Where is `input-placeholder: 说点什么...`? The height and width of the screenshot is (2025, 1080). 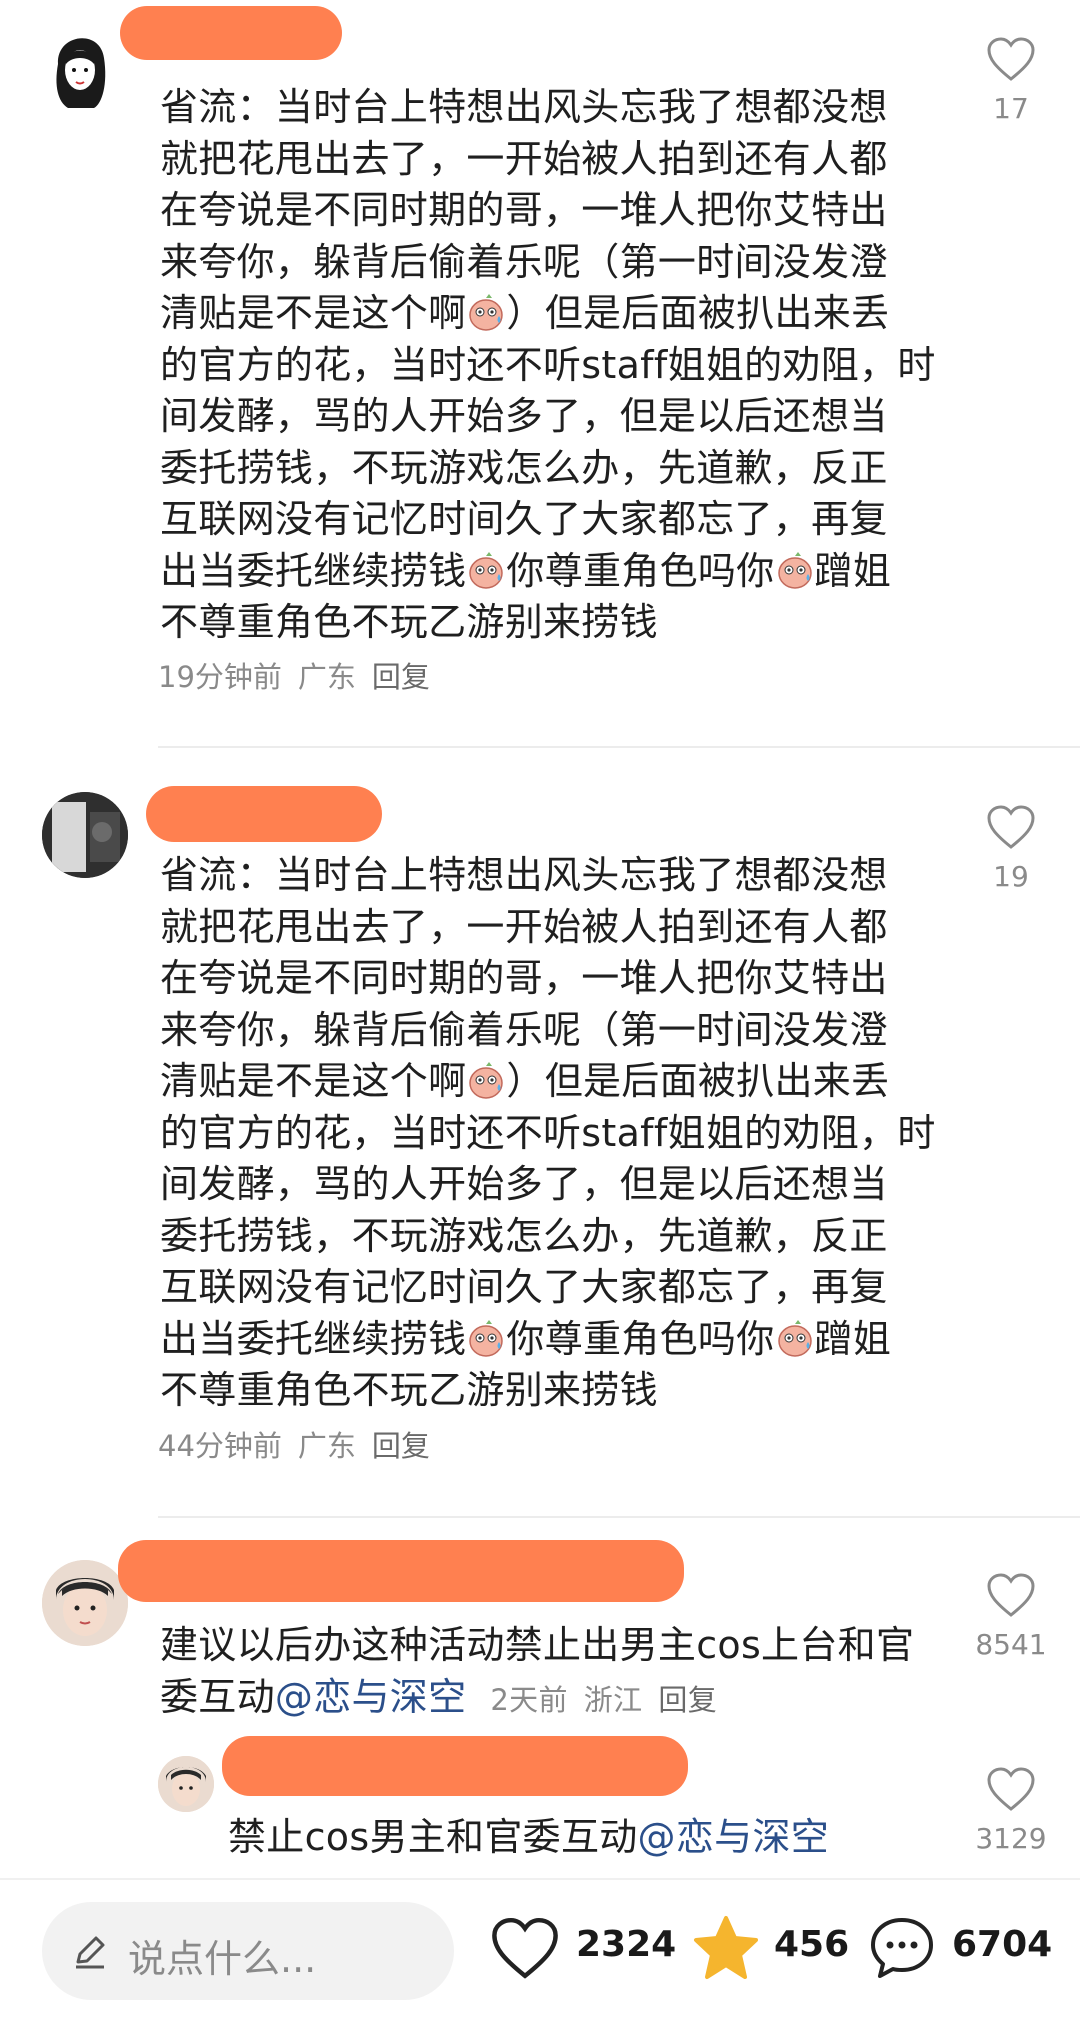
input-placeholder: 说点什么... is located at coordinates (222, 1959).